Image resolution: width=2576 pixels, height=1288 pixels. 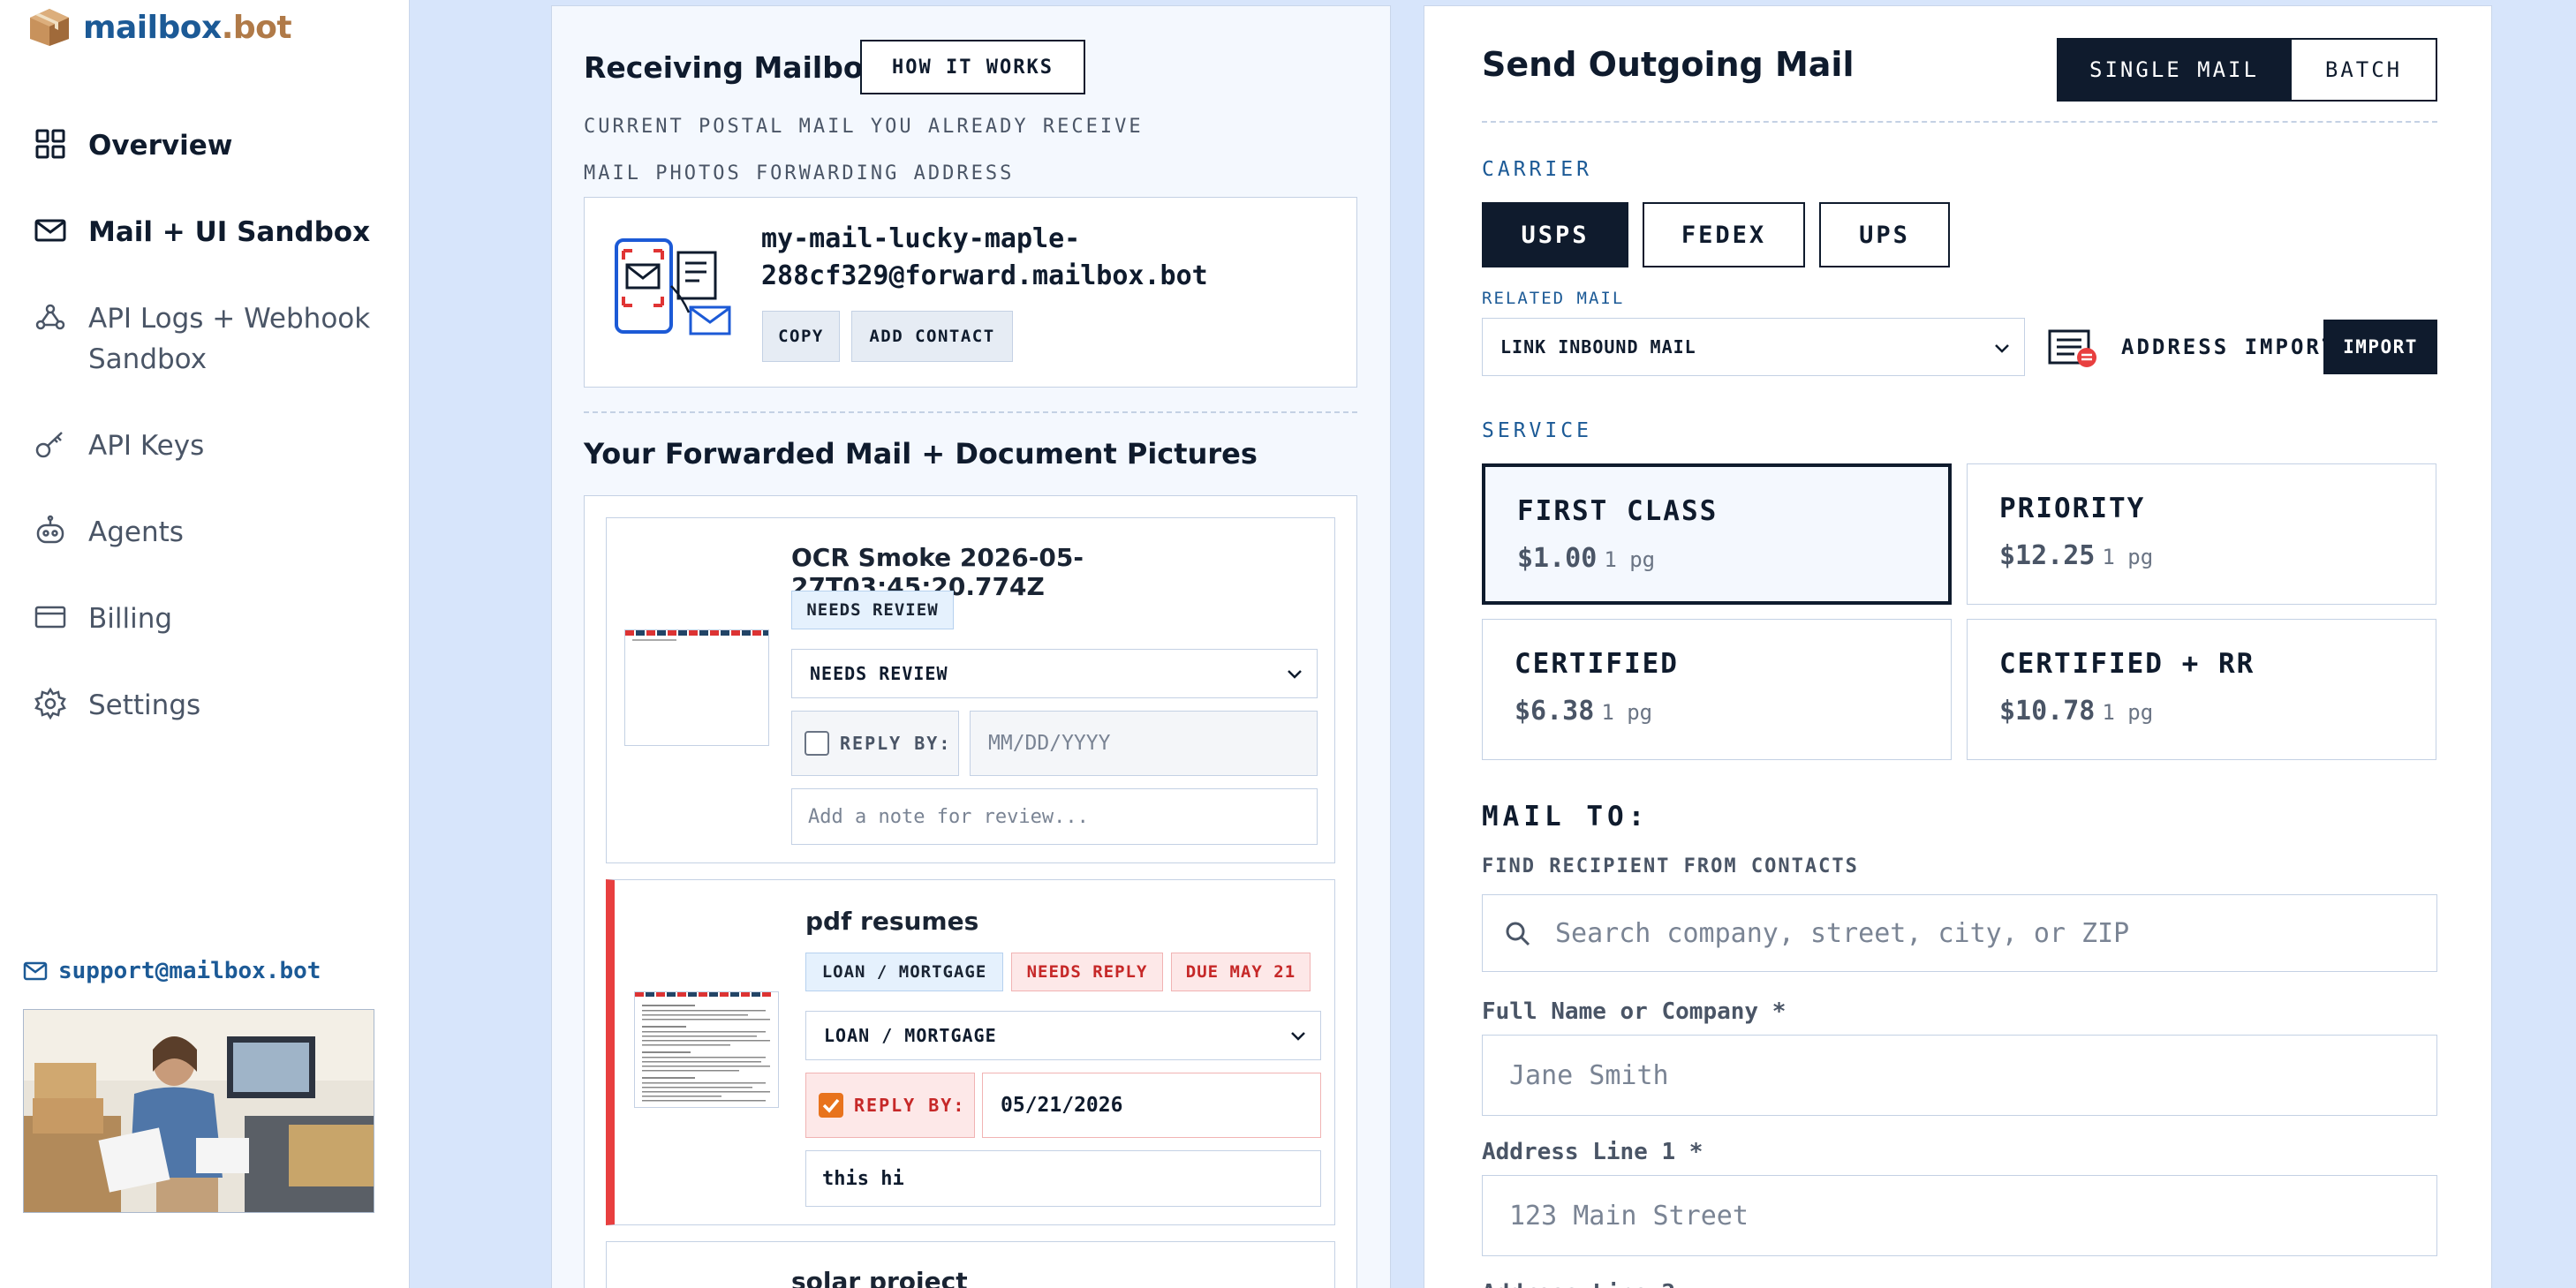 I want to click on service-price: $1.00, so click(x=1558, y=559).